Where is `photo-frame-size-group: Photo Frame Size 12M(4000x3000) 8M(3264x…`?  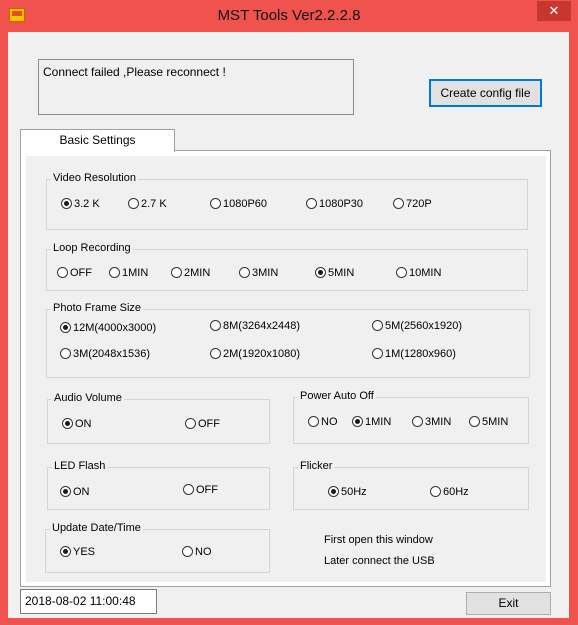 photo-frame-size-group: Photo Frame Size 12M(4000x3000) 8M(3264x… is located at coordinates (288, 340).